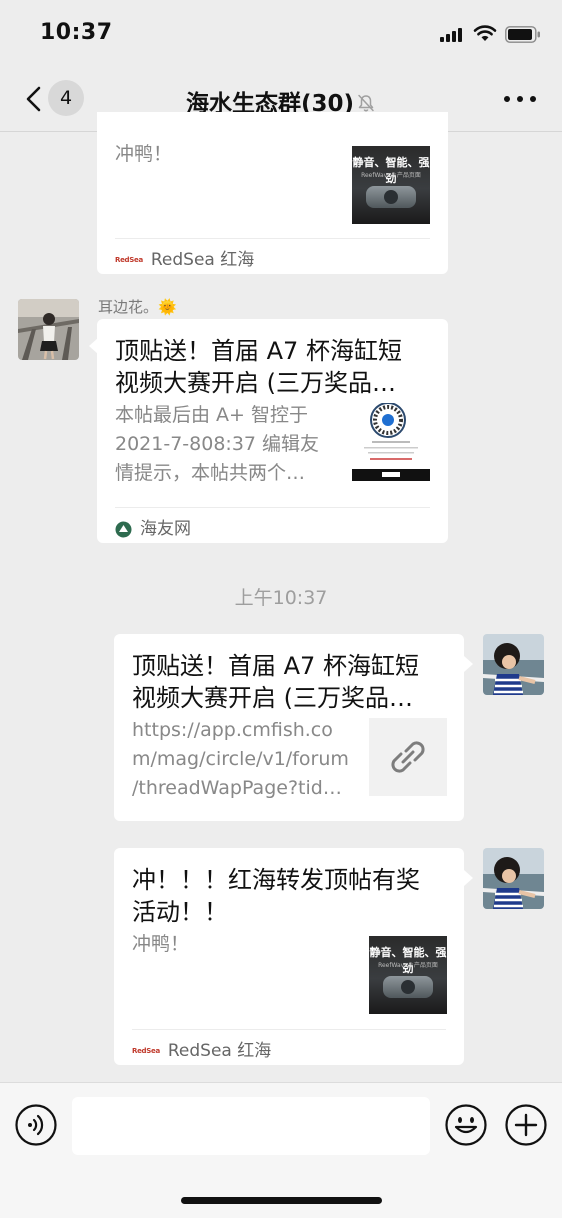 The height and width of the screenshot is (1218, 562). I want to click on card-description-line: 2021-7-808:37 编辑友, so click(217, 444).